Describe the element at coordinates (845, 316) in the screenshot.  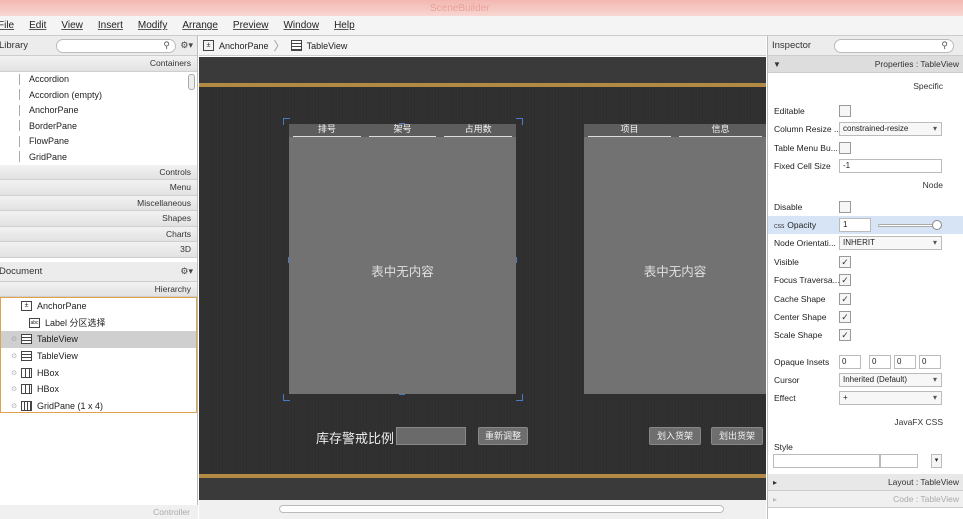
I see `center-shape-checkbox: ✓` at that location.